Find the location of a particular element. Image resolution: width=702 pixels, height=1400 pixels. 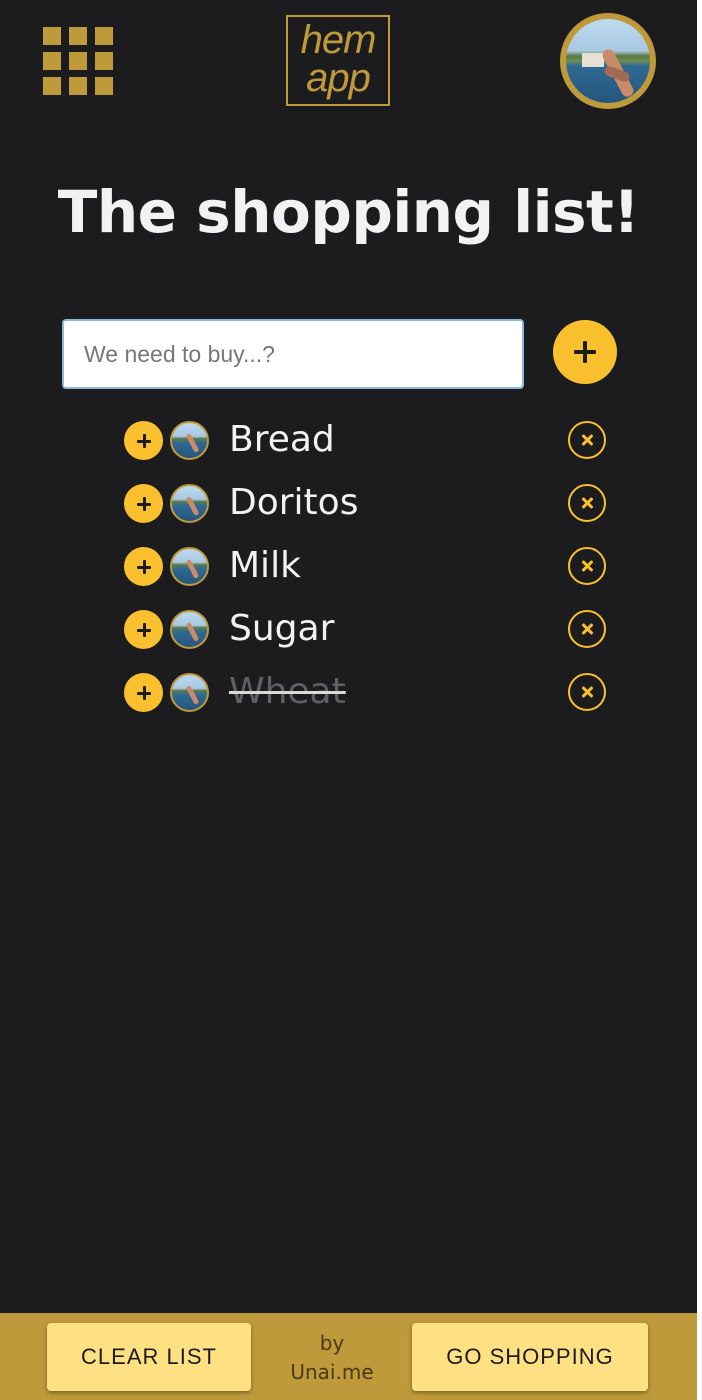

credit-link: Unai.me is located at coordinates (332, 1372).